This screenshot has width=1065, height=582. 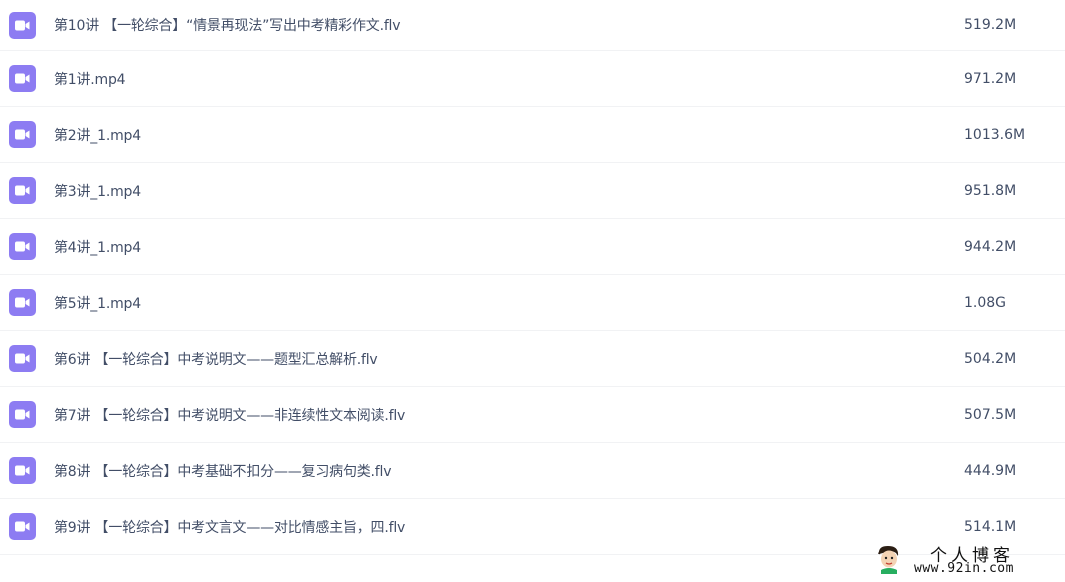 What do you see at coordinates (532, 359) in the screenshot?
I see `file-row: 第6讲 【一轮综合】中考说明文——题型汇总解析.flv 504.2M` at bounding box center [532, 359].